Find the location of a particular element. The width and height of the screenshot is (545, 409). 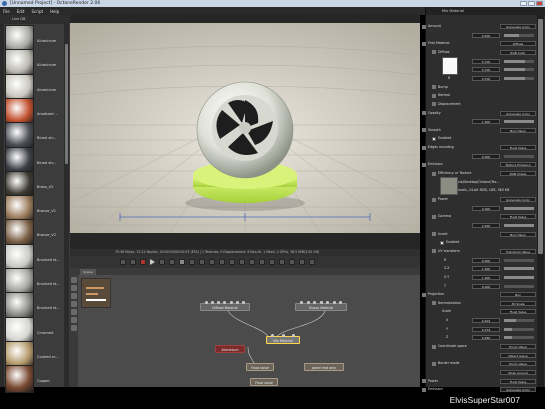

minimize-icon is located at coordinates (523, 3).